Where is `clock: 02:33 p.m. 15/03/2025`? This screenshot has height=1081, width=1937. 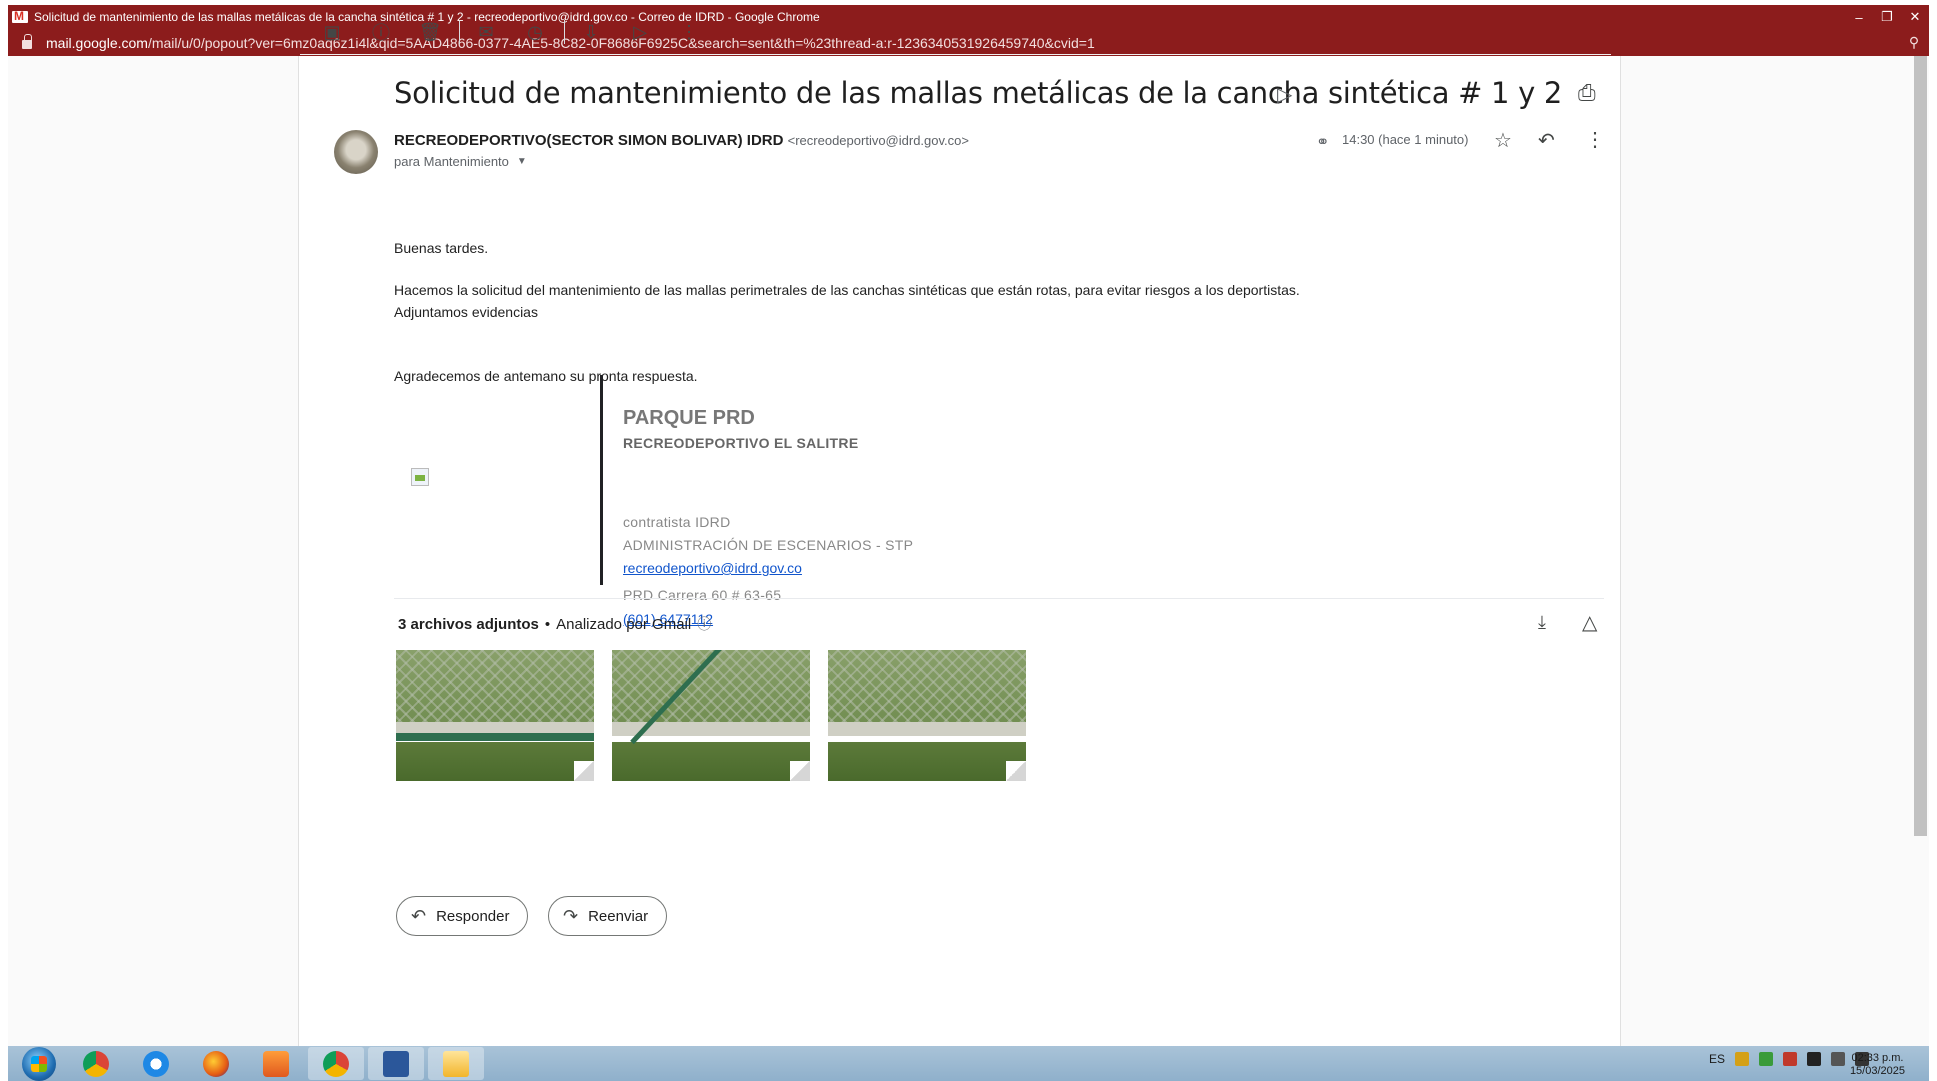
clock: 02:33 p.m. 15/03/2025 is located at coordinates (1877, 1065).